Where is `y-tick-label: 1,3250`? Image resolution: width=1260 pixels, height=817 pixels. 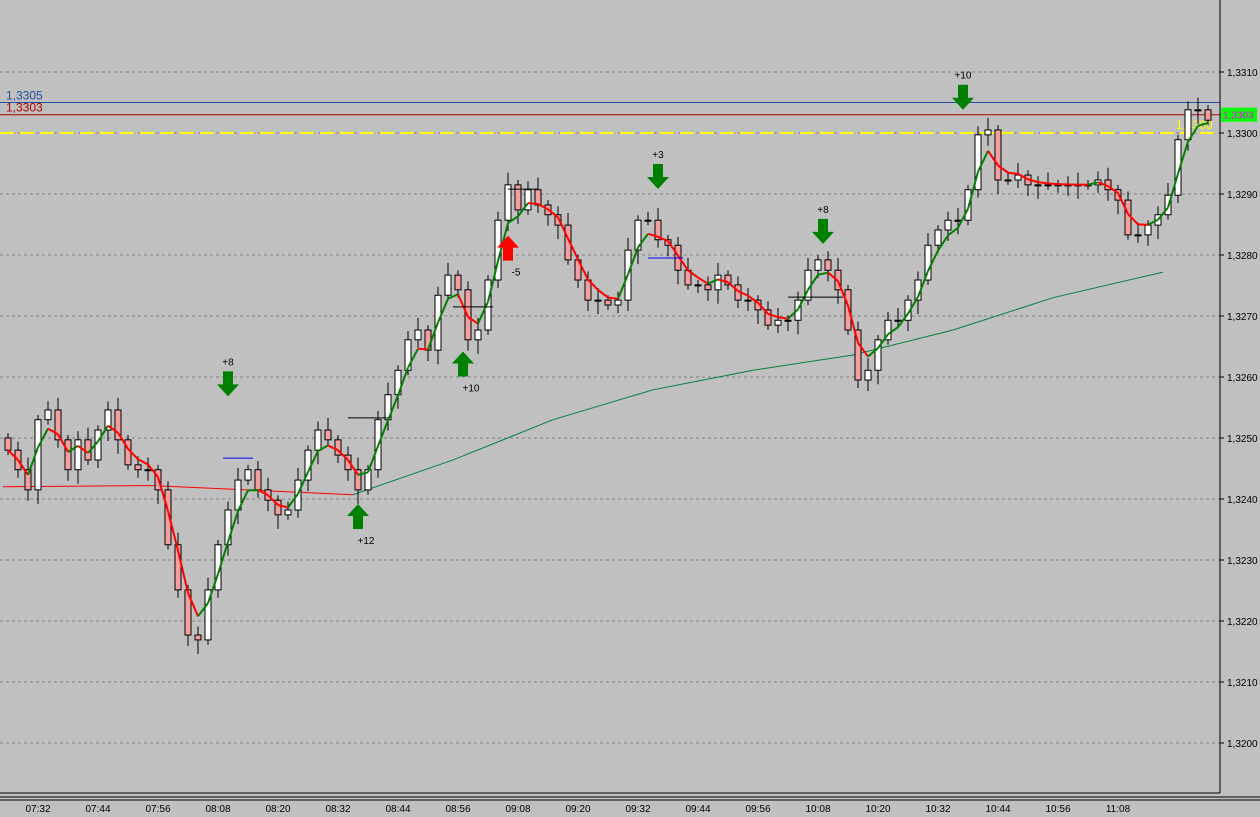 y-tick-label: 1,3250 is located at coordinates (1242, 439).